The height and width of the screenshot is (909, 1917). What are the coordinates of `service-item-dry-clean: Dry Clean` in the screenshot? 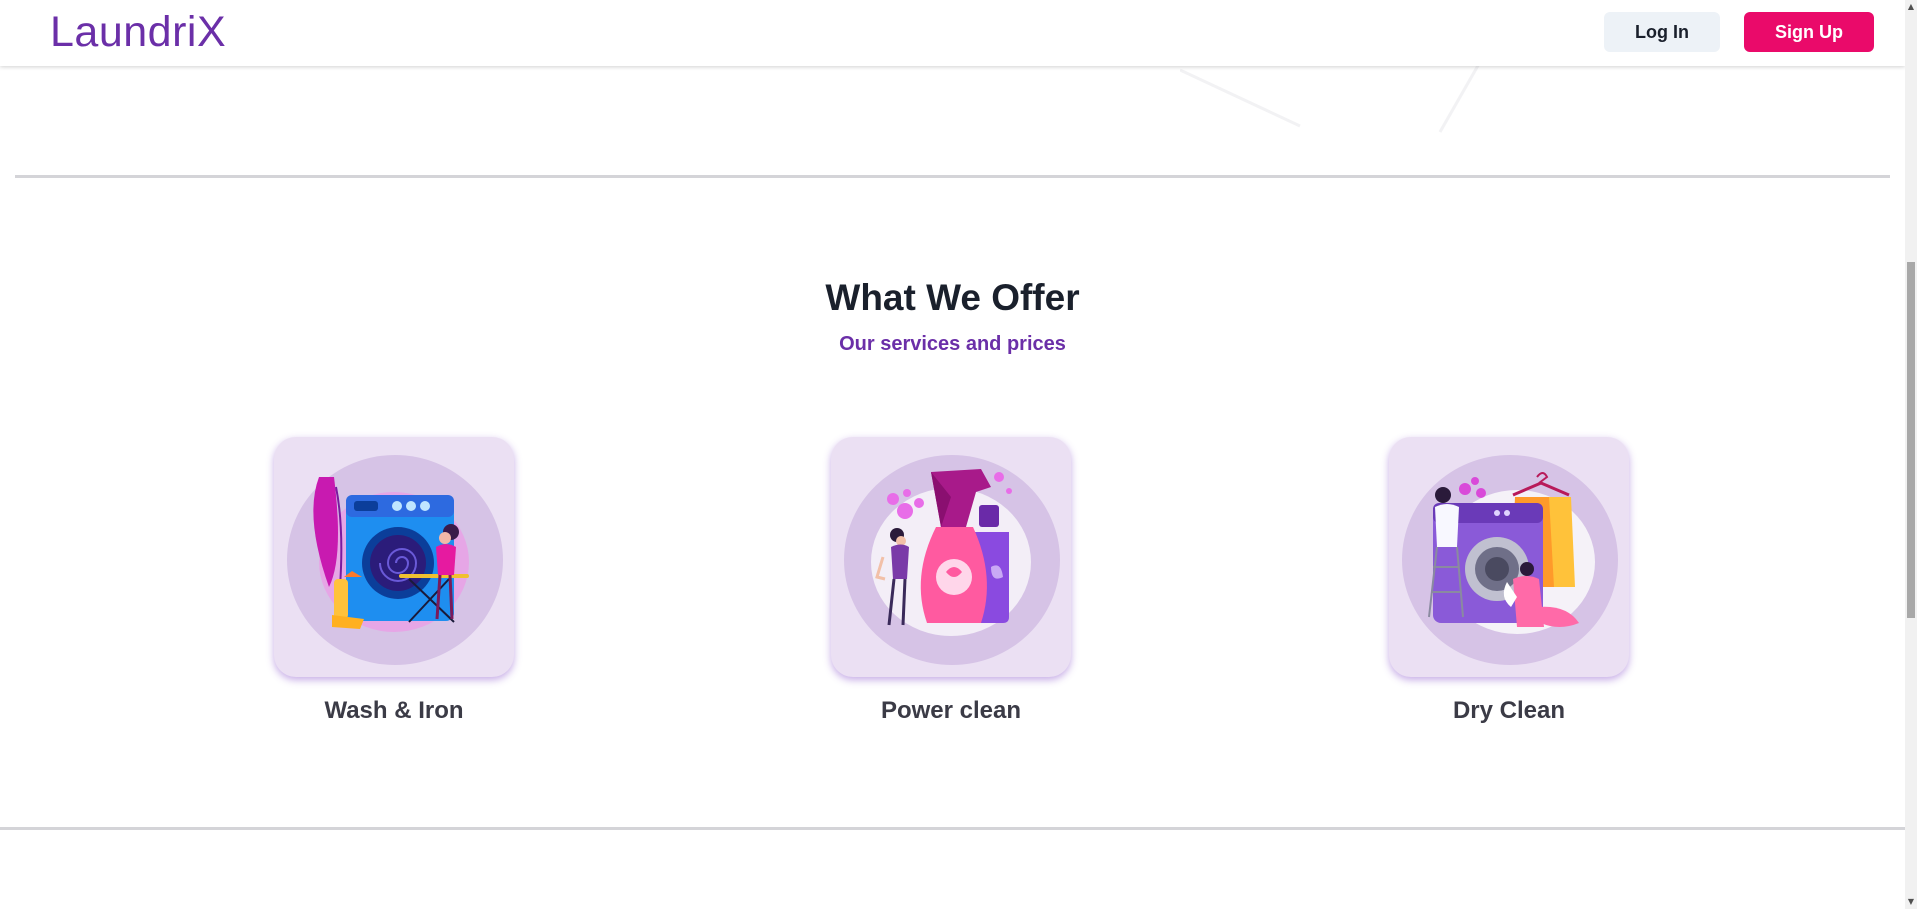 It's located at (1509, 581).